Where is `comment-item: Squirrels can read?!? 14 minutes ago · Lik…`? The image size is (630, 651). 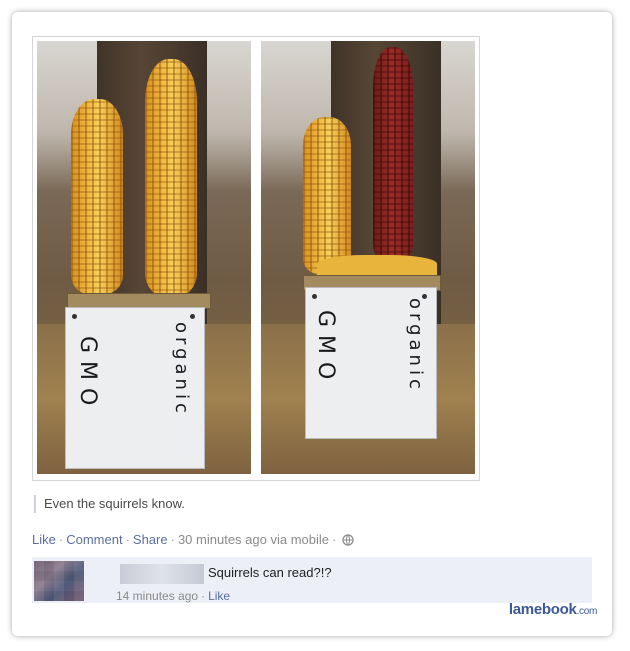
comment-item: Squirrels can read?!? 14 minutes ago · Lik… is located at coordinates (312, 580).